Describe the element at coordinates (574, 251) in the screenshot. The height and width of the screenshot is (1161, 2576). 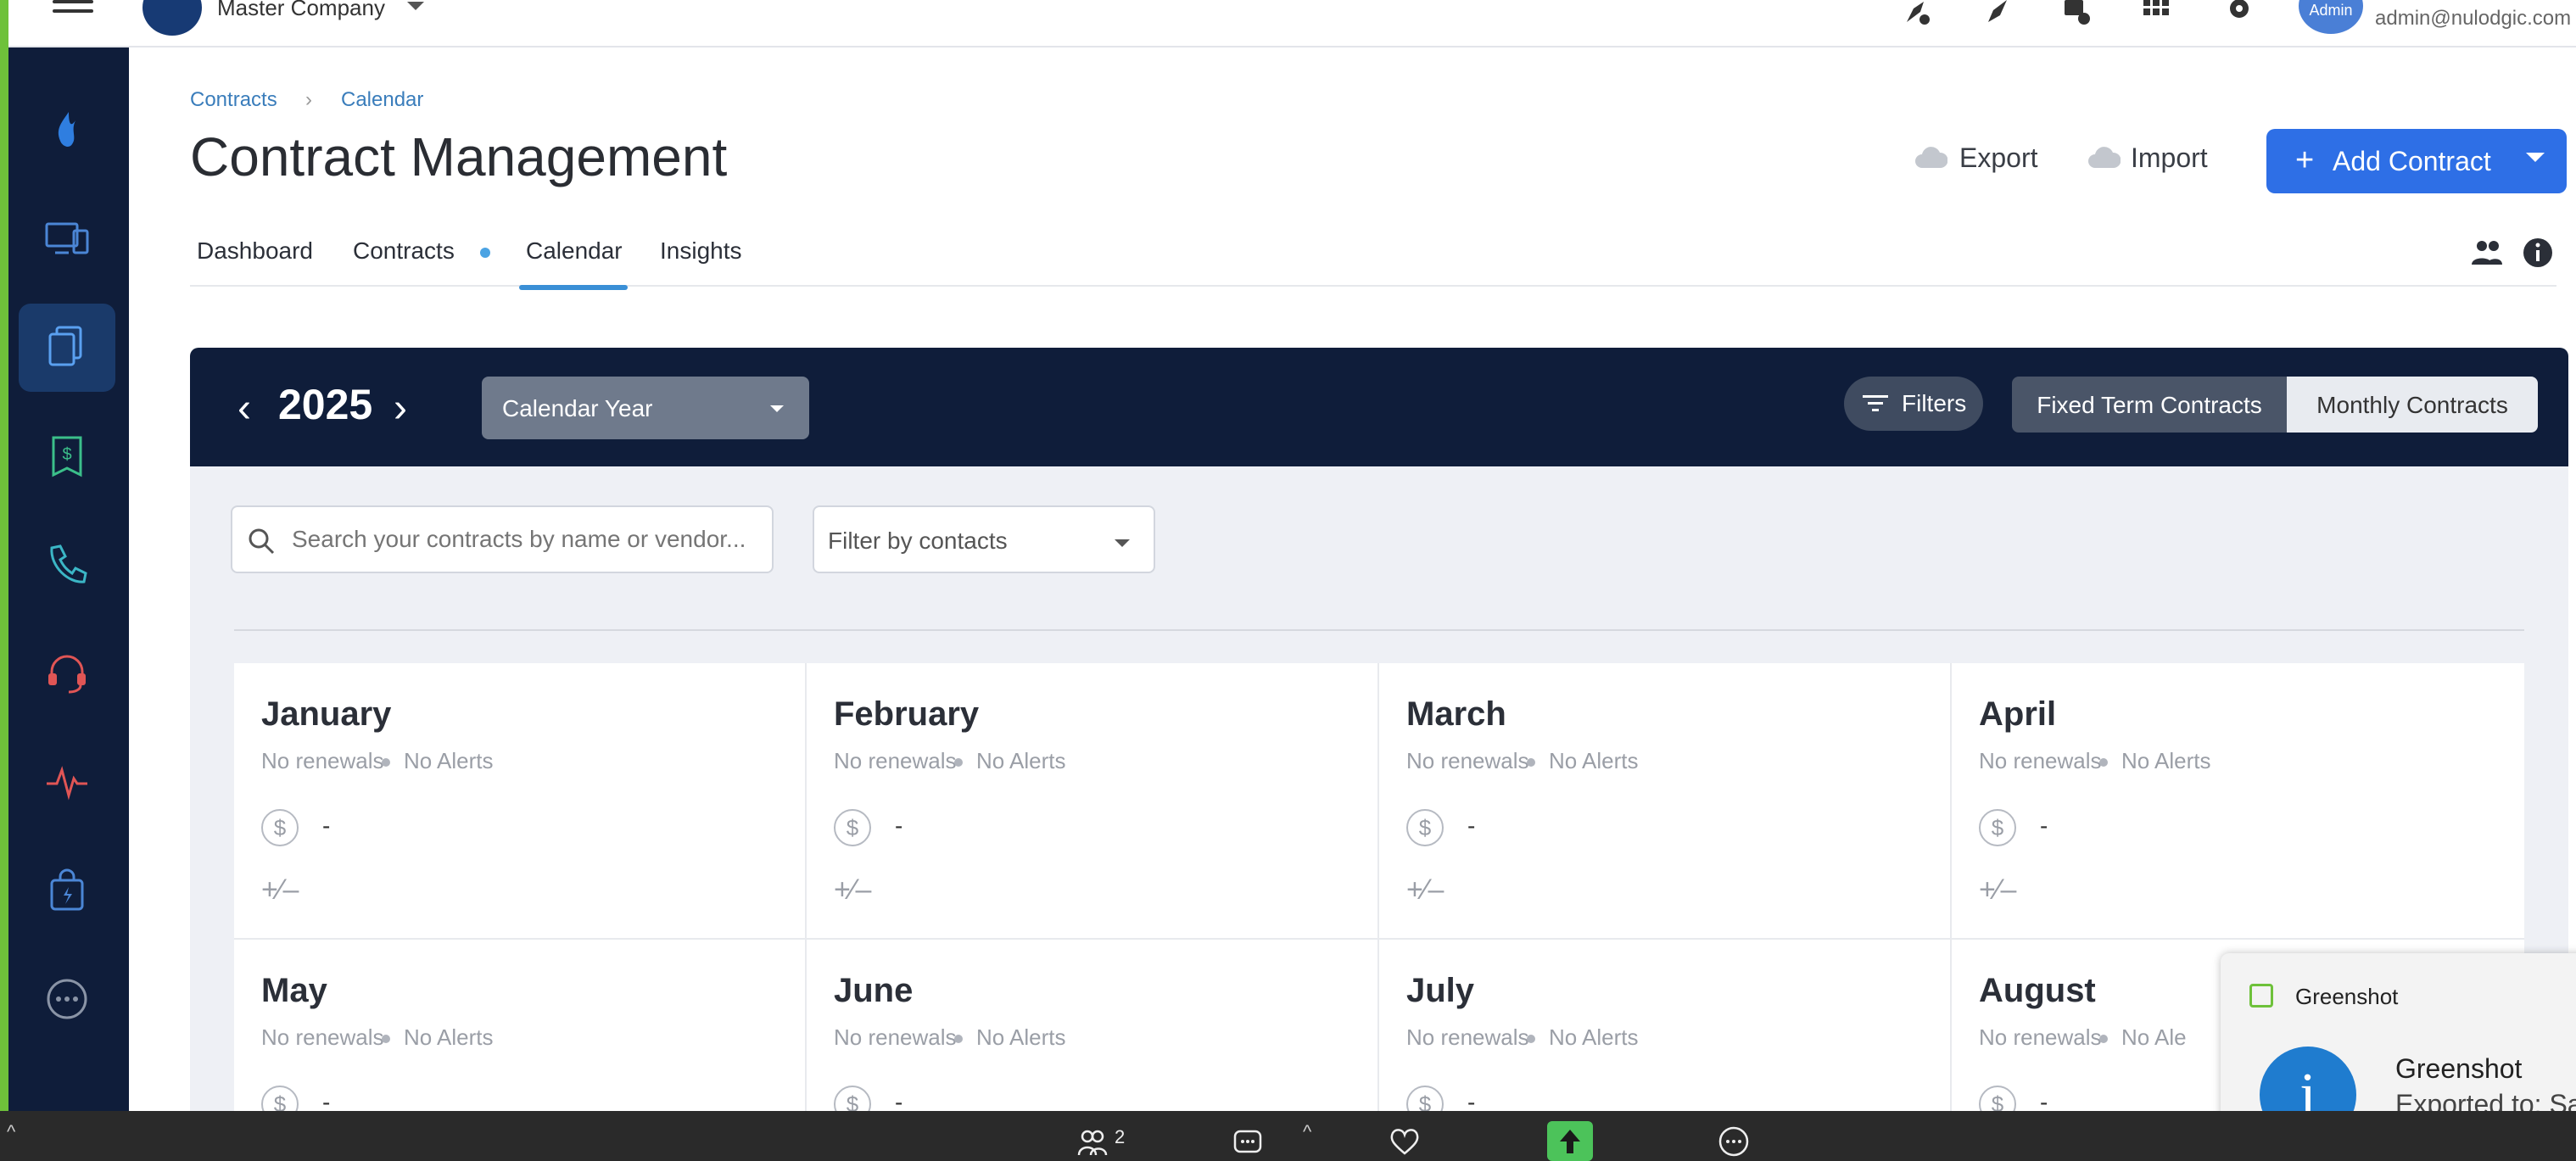
I see `tab-calendar: Calendar` at that location.